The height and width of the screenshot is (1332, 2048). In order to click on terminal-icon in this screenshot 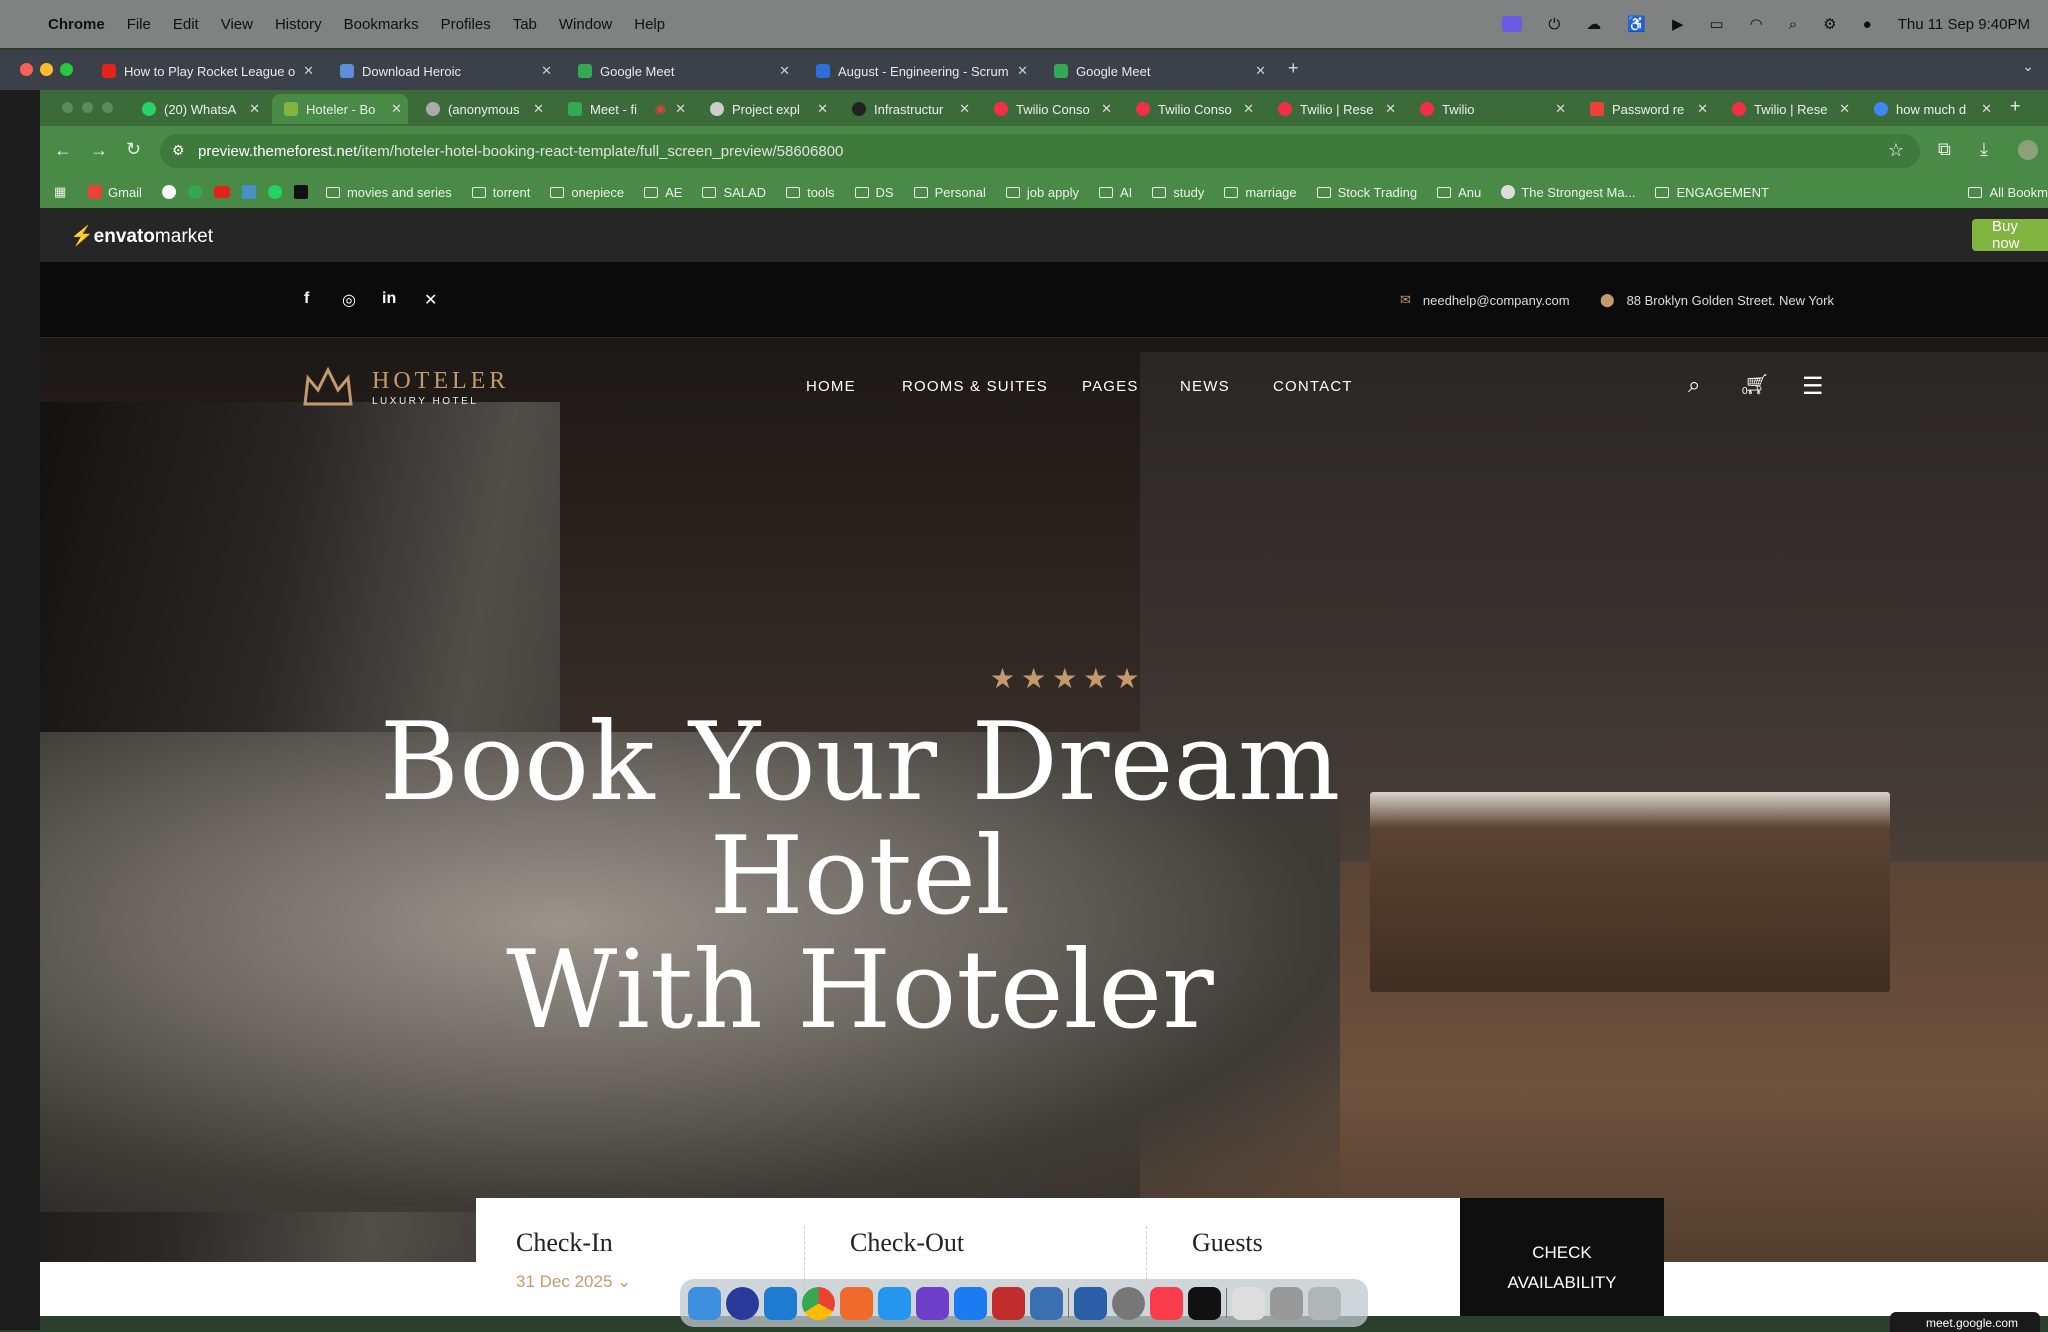, I will do `click(1204, 1303)`.